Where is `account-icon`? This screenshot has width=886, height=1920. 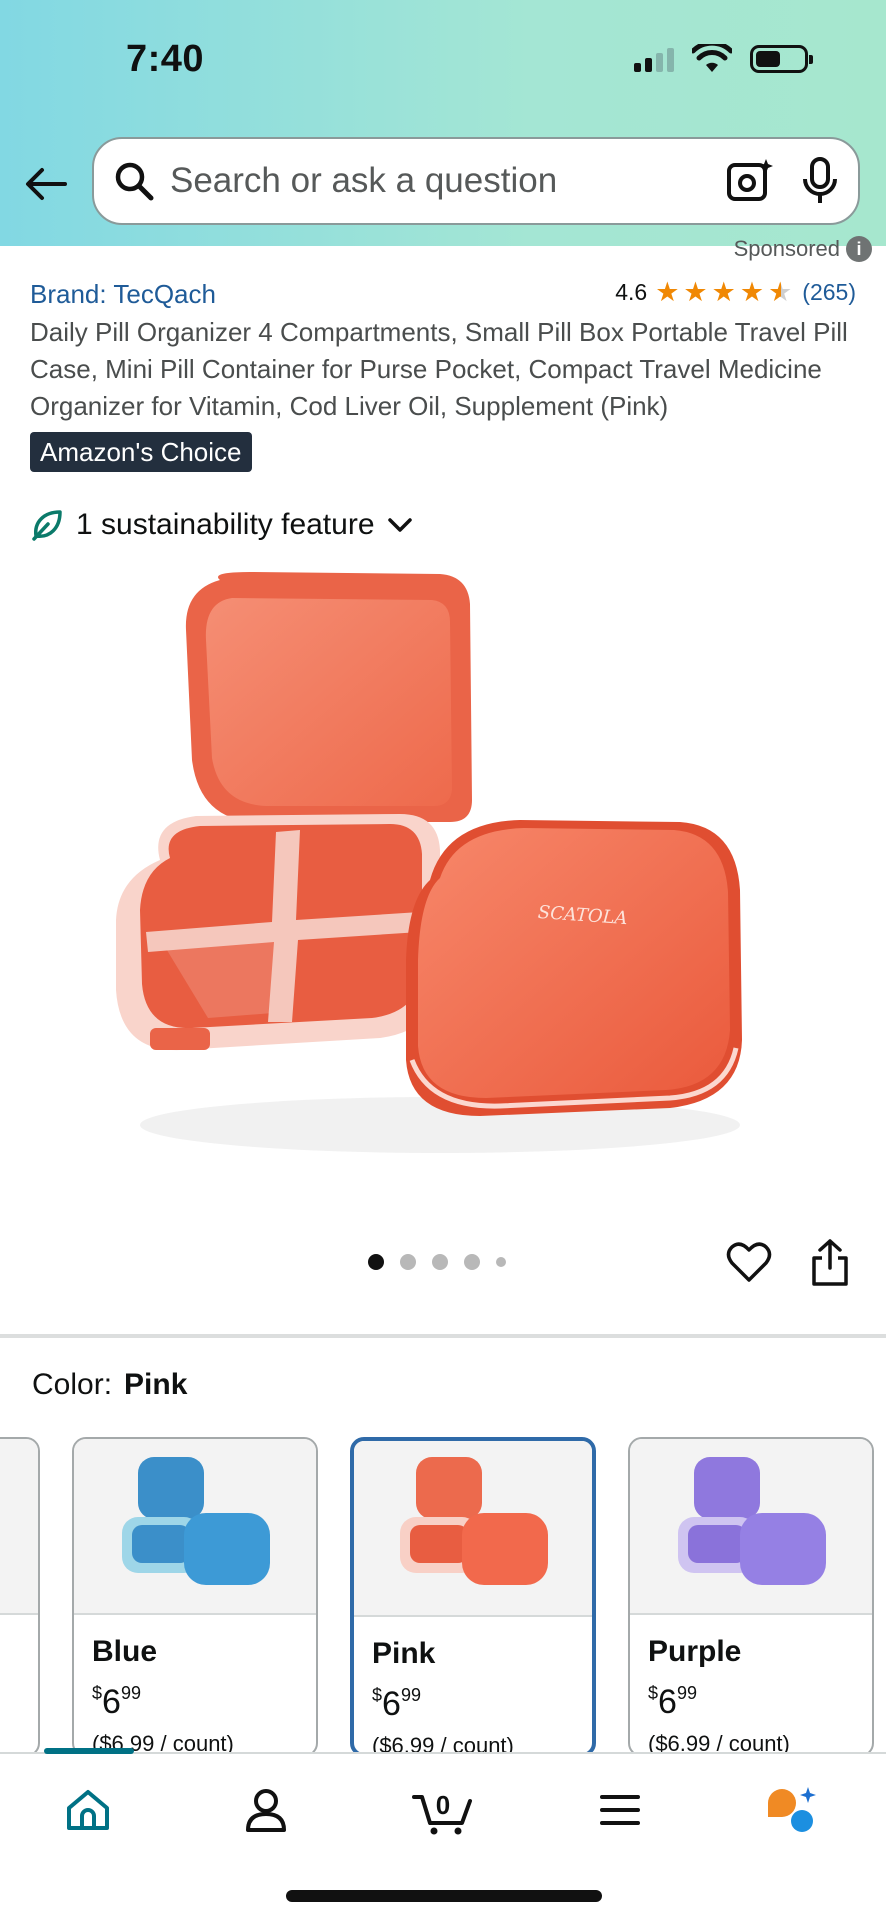 account-icon is located at coordinates (266, 1810).